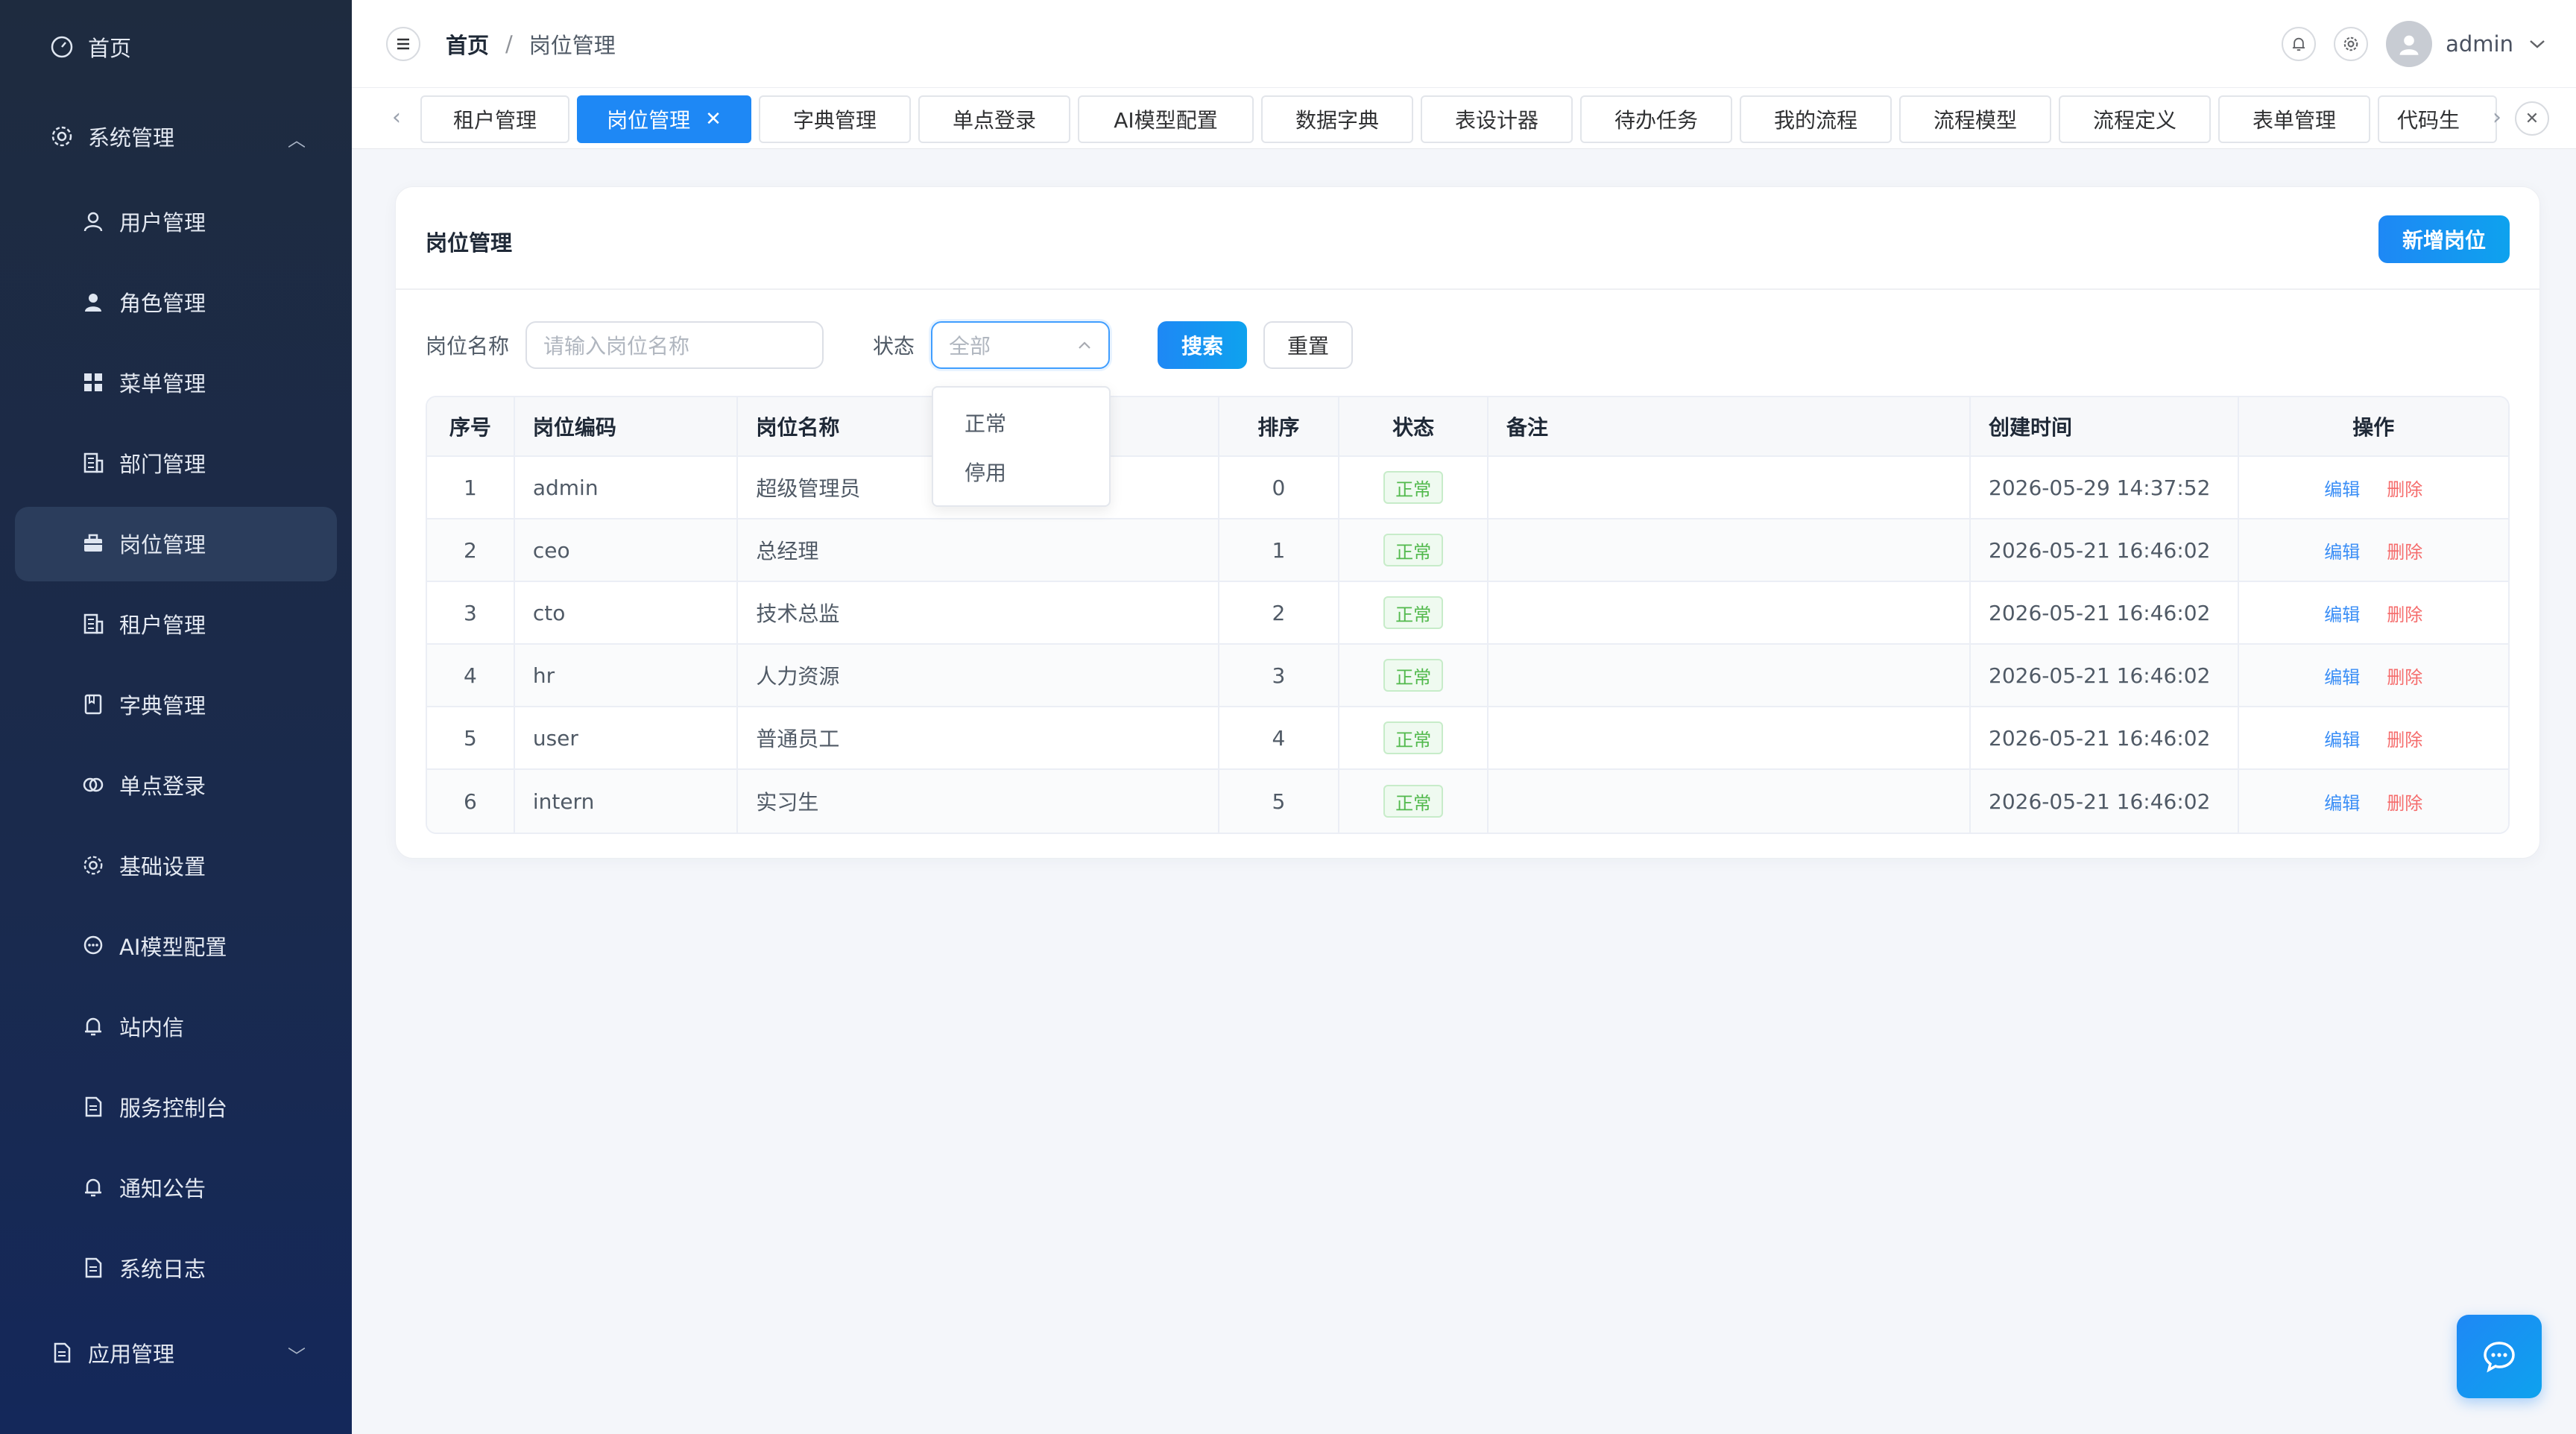 Image resolution: width=2576 pixels, height=1434 pixels. Describe the element at coordinates (471, 488) in the screenshot. I see `row-index: 1` at that location.